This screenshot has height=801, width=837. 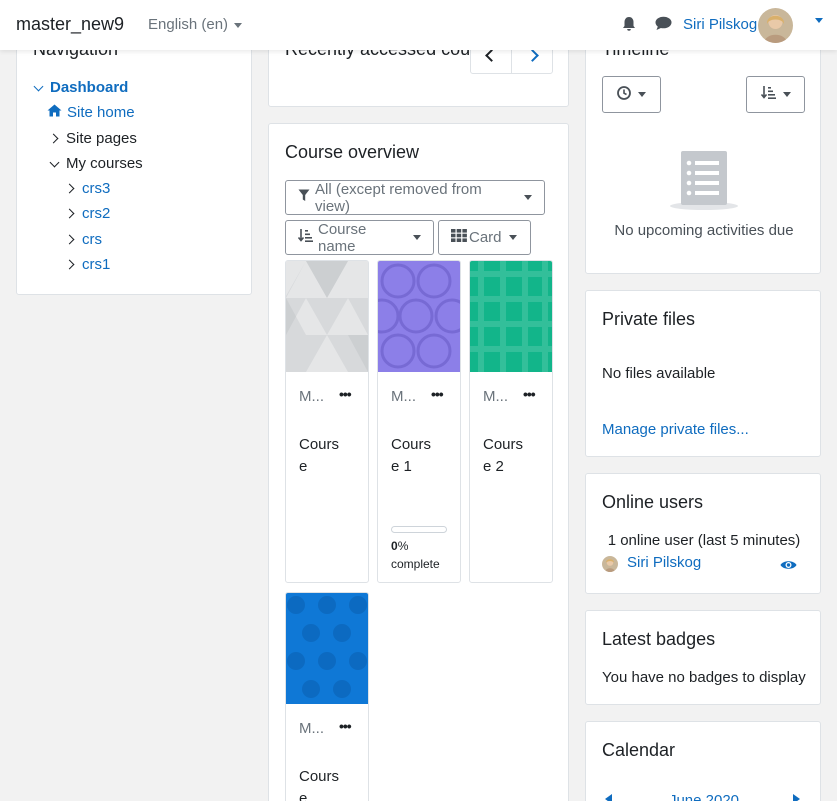 I want to click on nav-item-dashboard-label: Dashboard, so click(x=89, y=87).